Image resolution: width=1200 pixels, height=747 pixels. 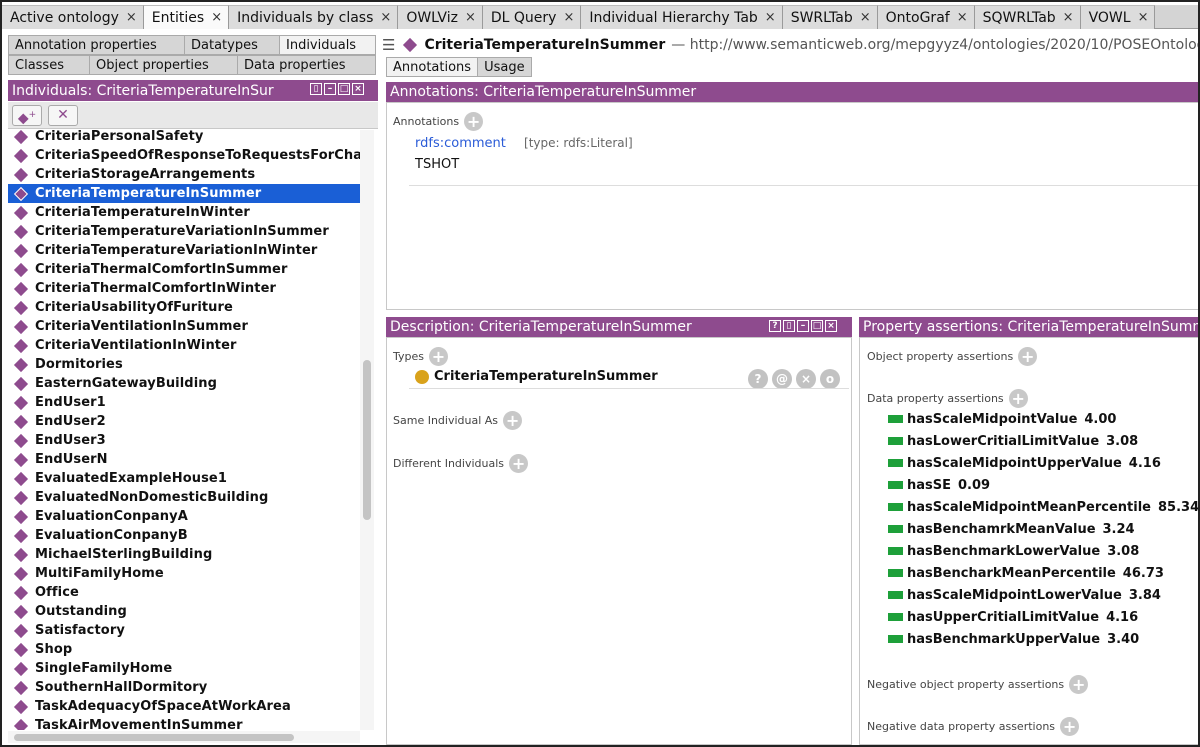 I want to click on add-individual-button: ◆+, so click(x=27, y=116).